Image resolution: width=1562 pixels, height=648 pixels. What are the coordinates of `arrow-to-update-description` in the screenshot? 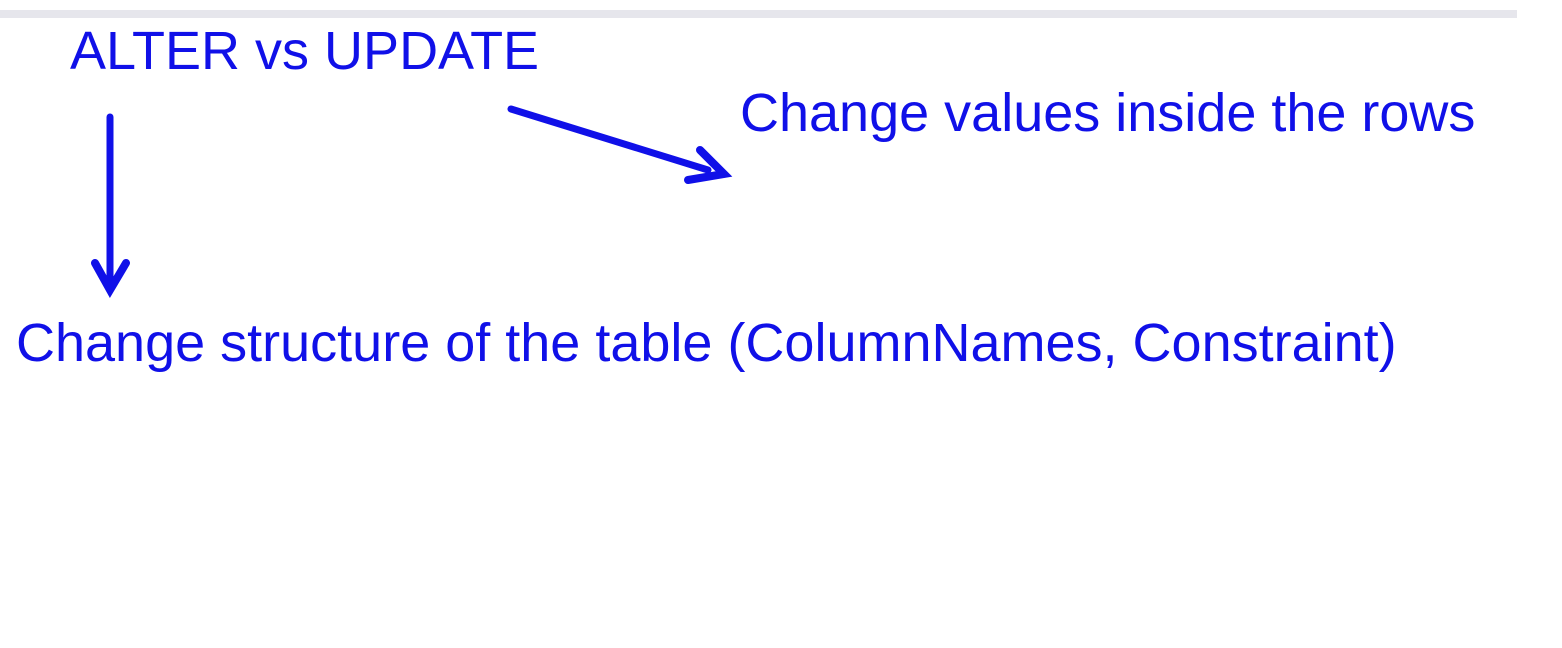 It's located at (620, 144).